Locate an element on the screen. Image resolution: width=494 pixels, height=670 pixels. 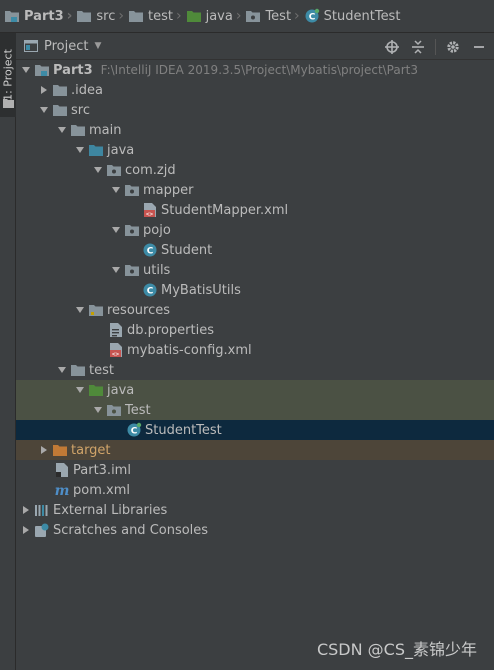
tree-node-target: target is located at coordinates (255, 450).